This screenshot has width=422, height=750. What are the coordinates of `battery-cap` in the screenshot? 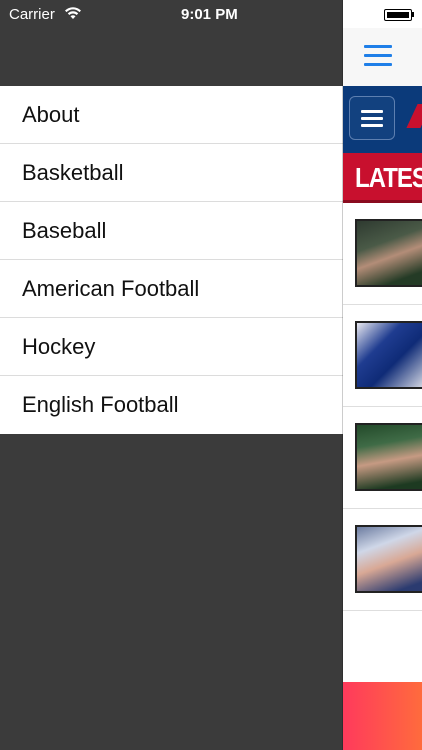 It's located at (413, 14).